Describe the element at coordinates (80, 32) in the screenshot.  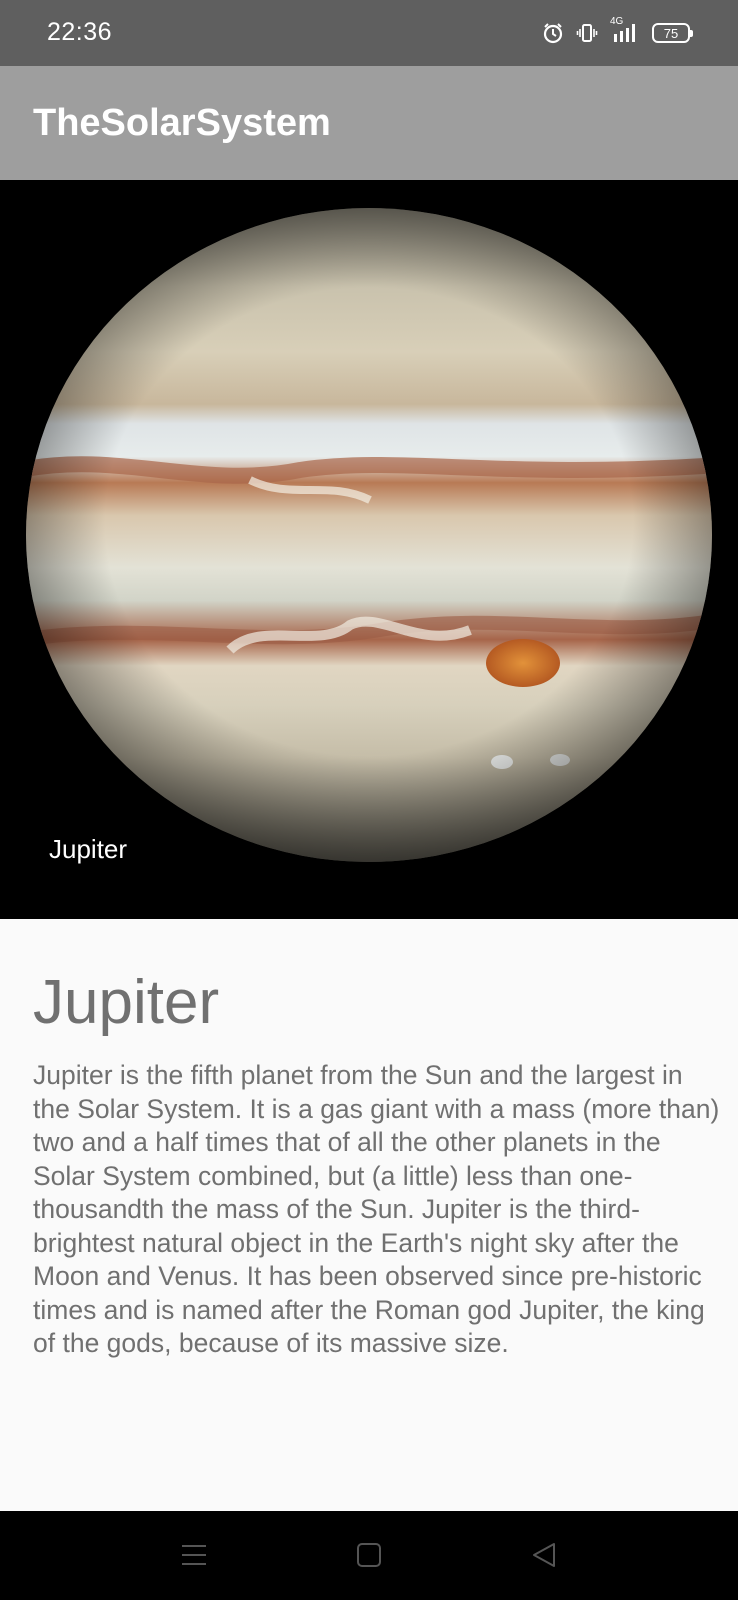
I see `status-time: 22:36` at that location.